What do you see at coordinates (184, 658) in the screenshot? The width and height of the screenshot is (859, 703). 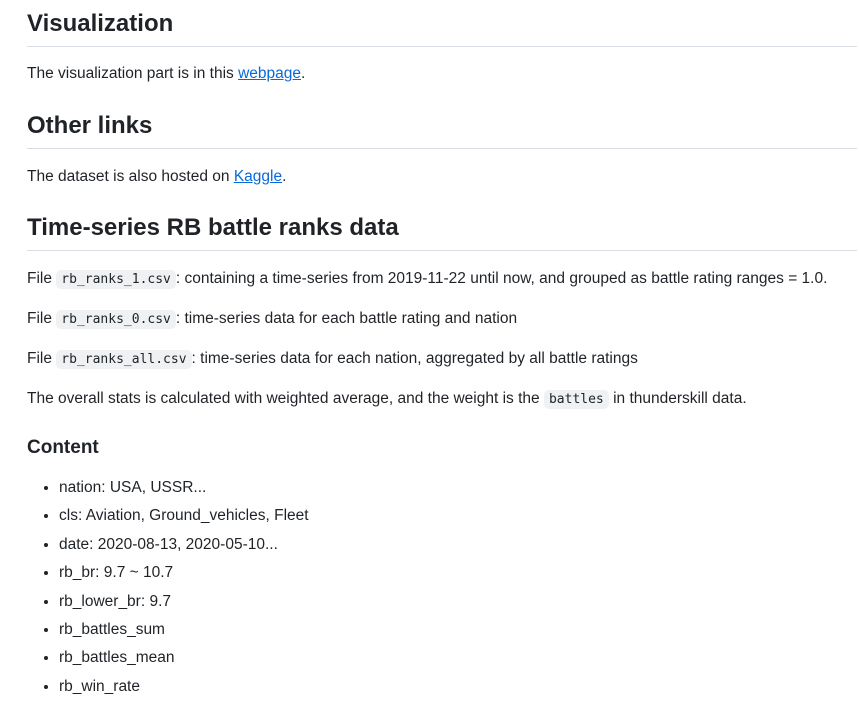 I see `list-item: rb_battles_mean` at bounding box center [184, 658].